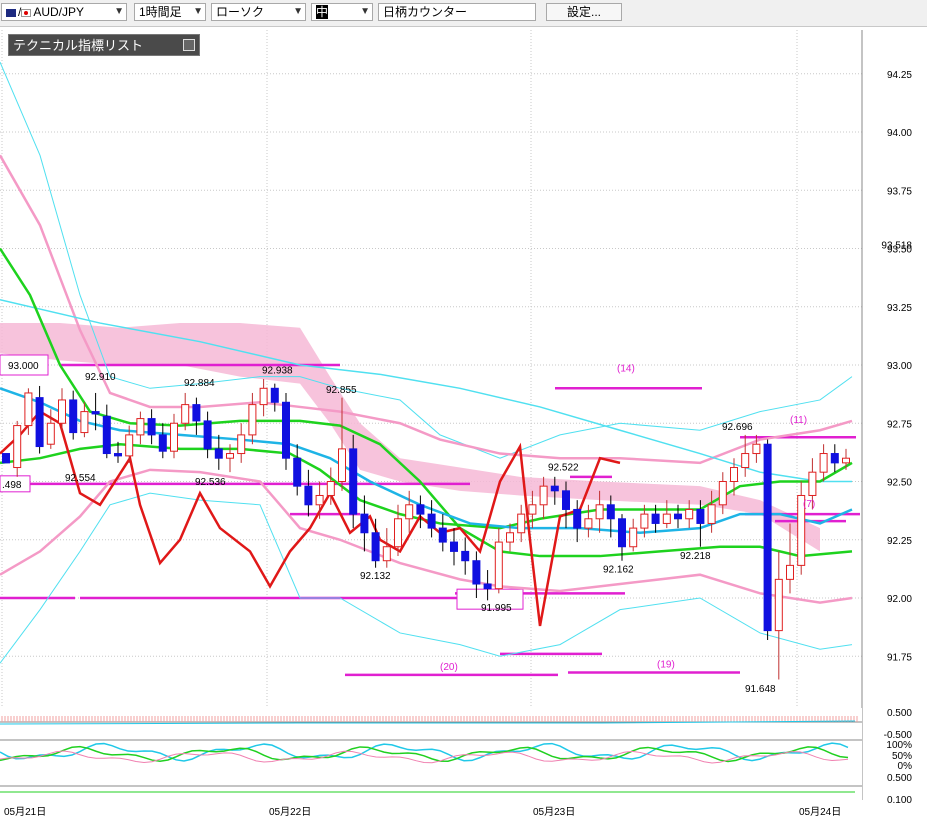  What do you see at coordinates (12, 485) in the screenshot?
I see `price-annotation: .498` at bounding box center [12, 485].